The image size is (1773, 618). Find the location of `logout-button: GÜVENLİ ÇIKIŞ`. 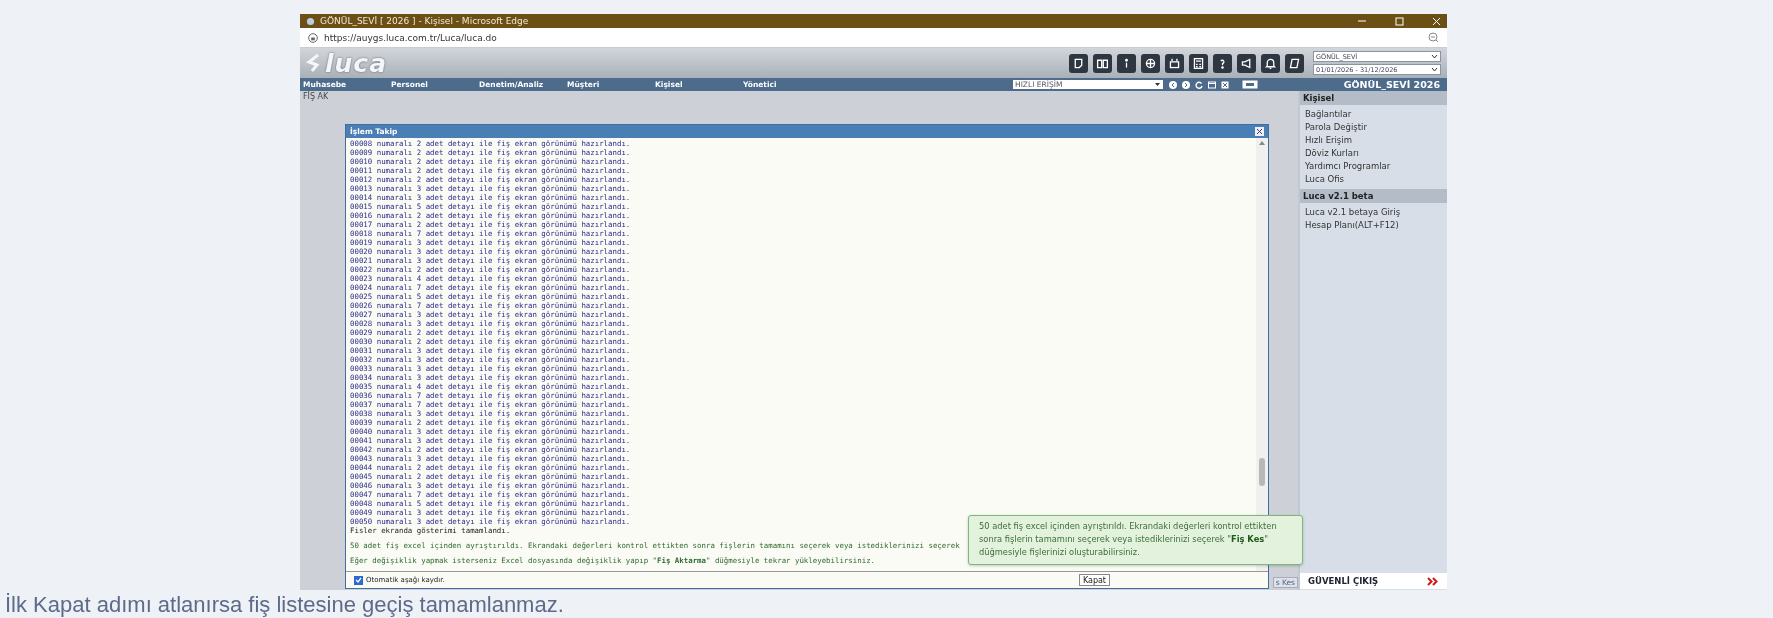

logout-button: GÜVENLİ ÇIKIŞ is located at coordinates (1373, 581).